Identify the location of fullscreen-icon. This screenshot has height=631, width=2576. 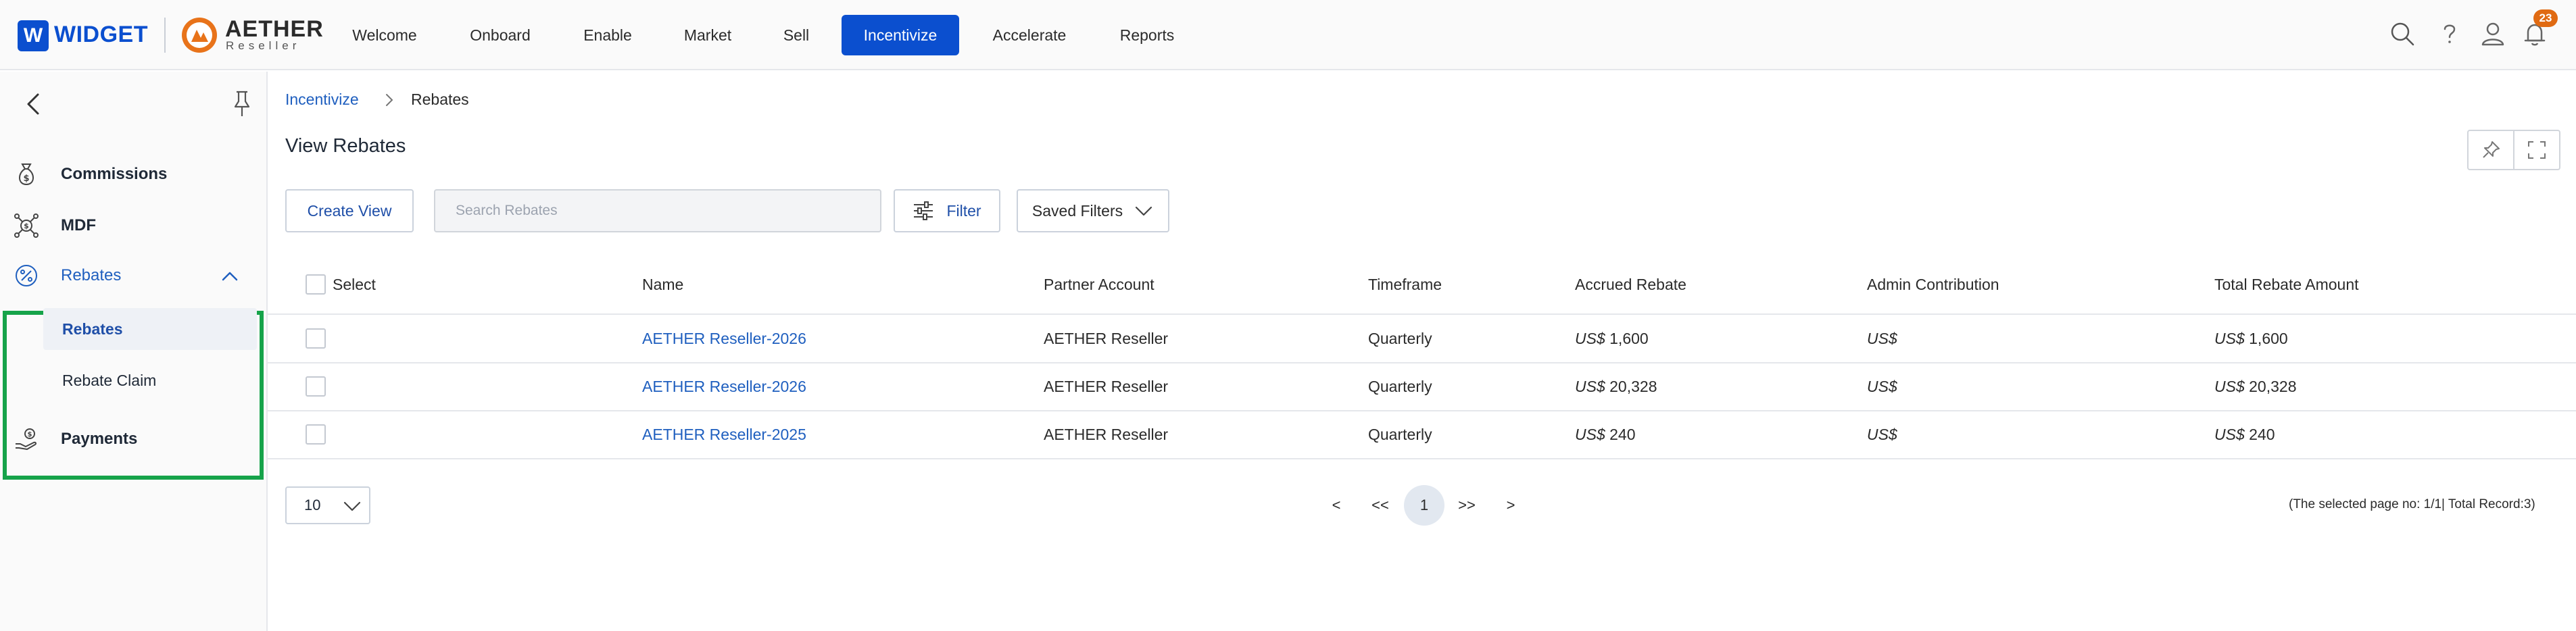
(2537, 150).